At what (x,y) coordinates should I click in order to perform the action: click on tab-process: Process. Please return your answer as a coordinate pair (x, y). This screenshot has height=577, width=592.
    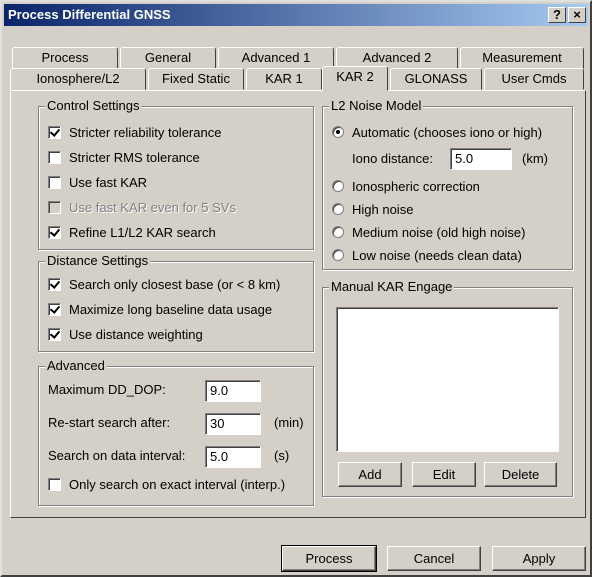
    Looking at the image, I should click on (65, 58).